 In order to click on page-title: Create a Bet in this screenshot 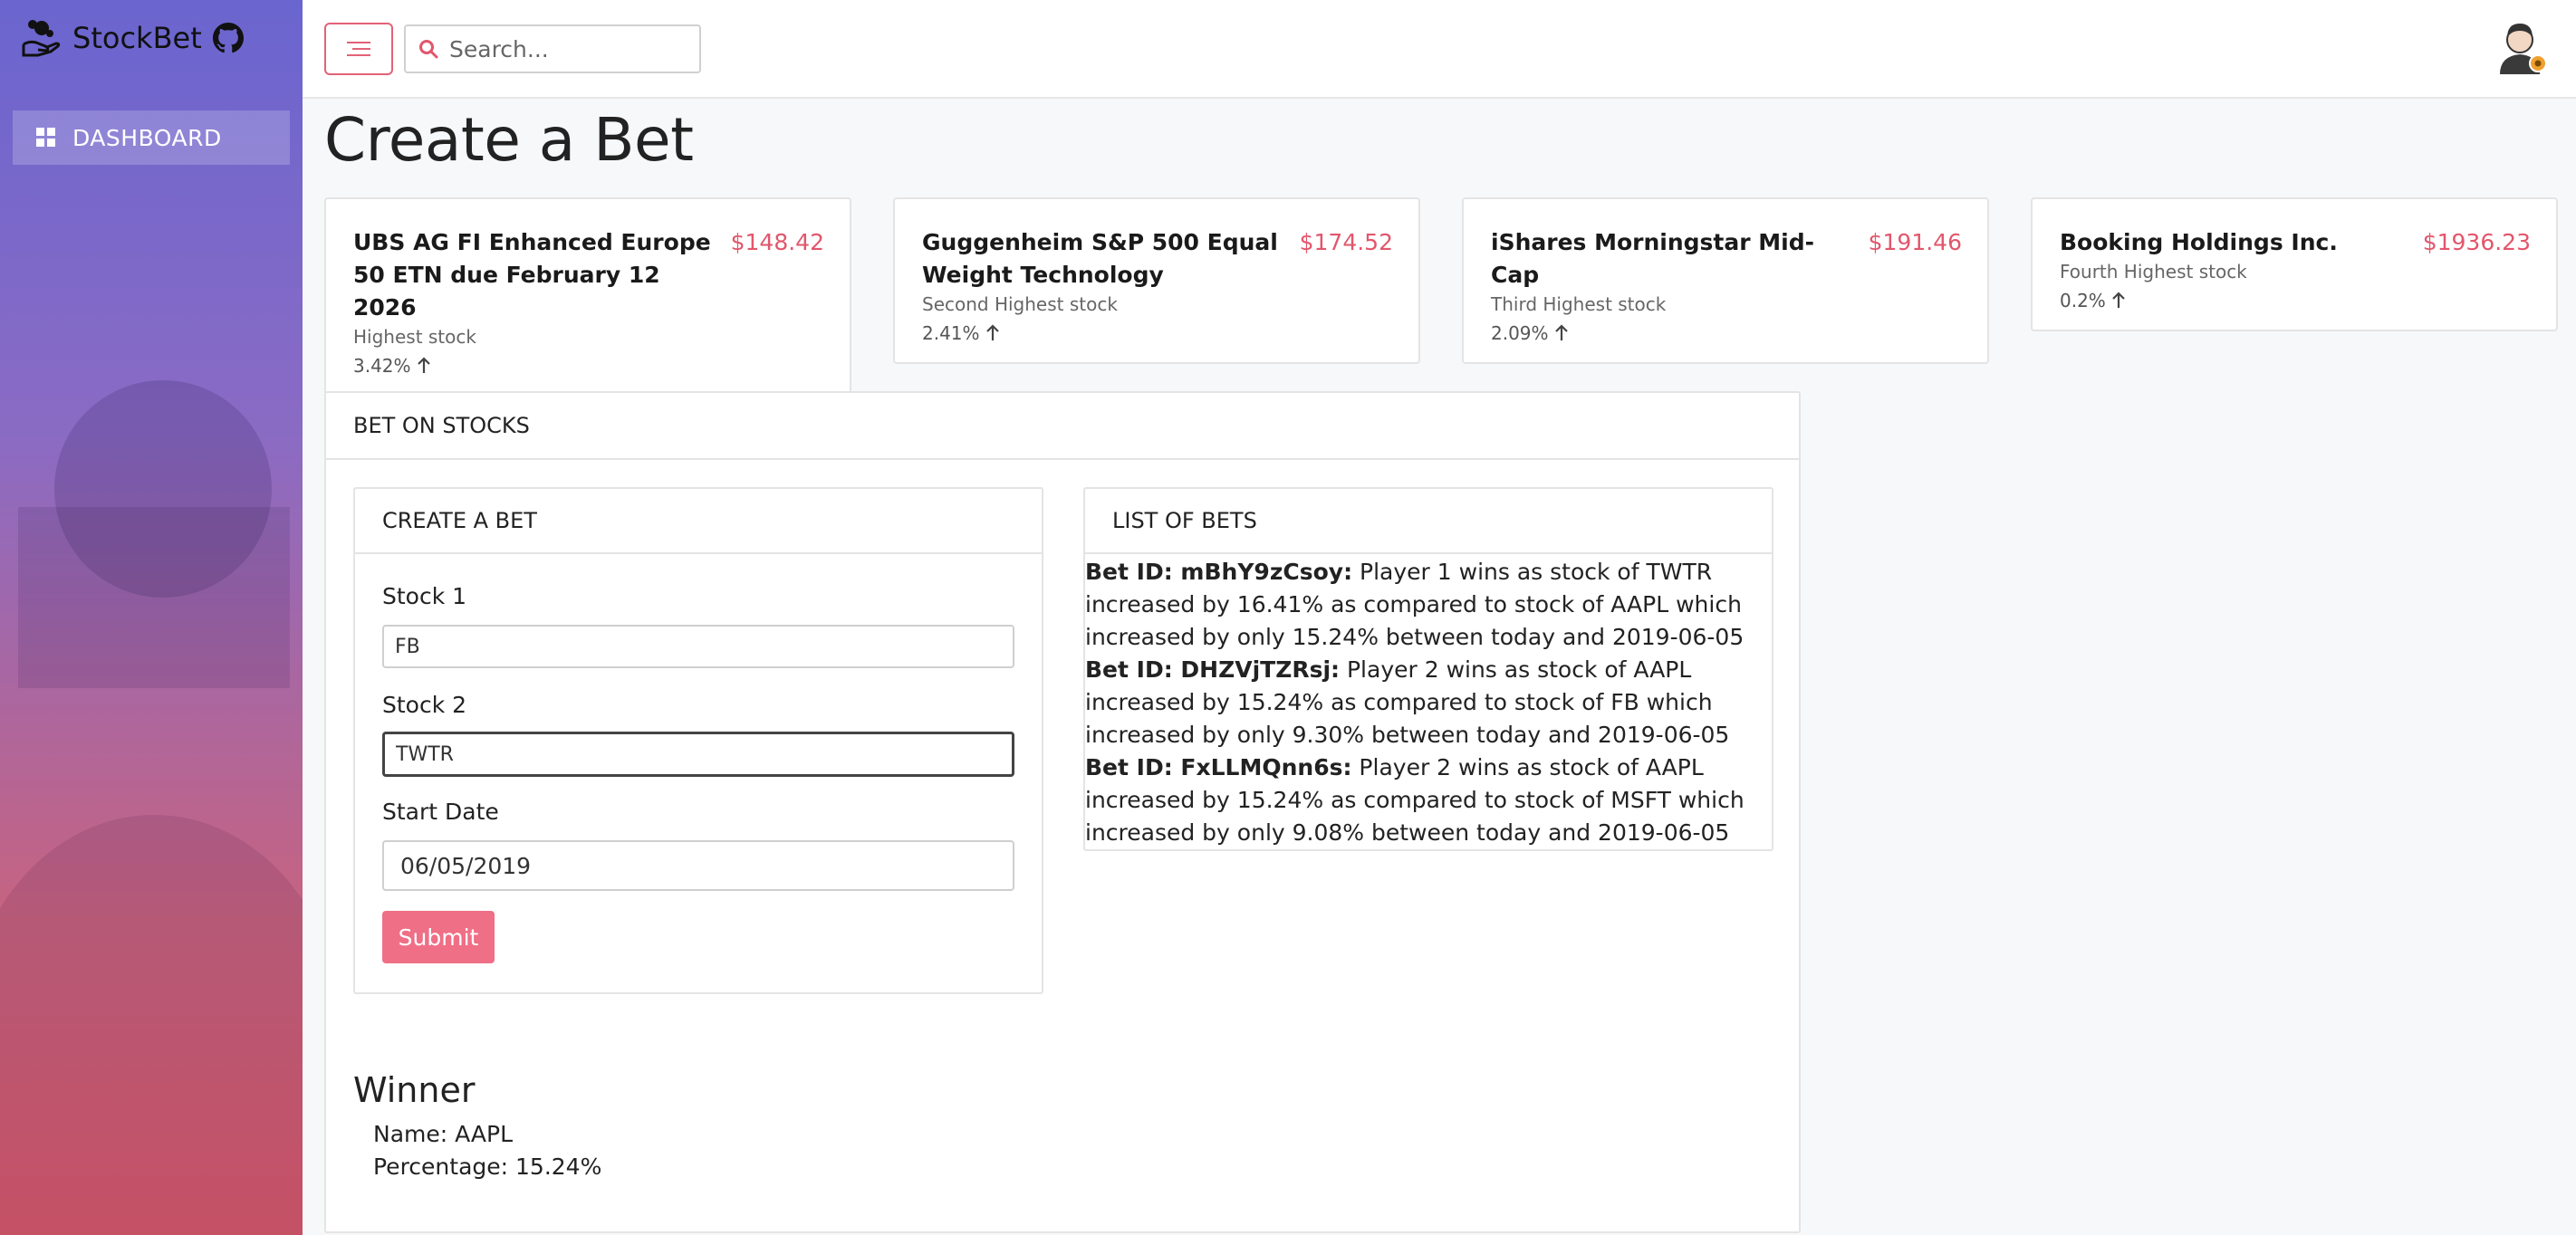, I will do `click(509, 140)`.